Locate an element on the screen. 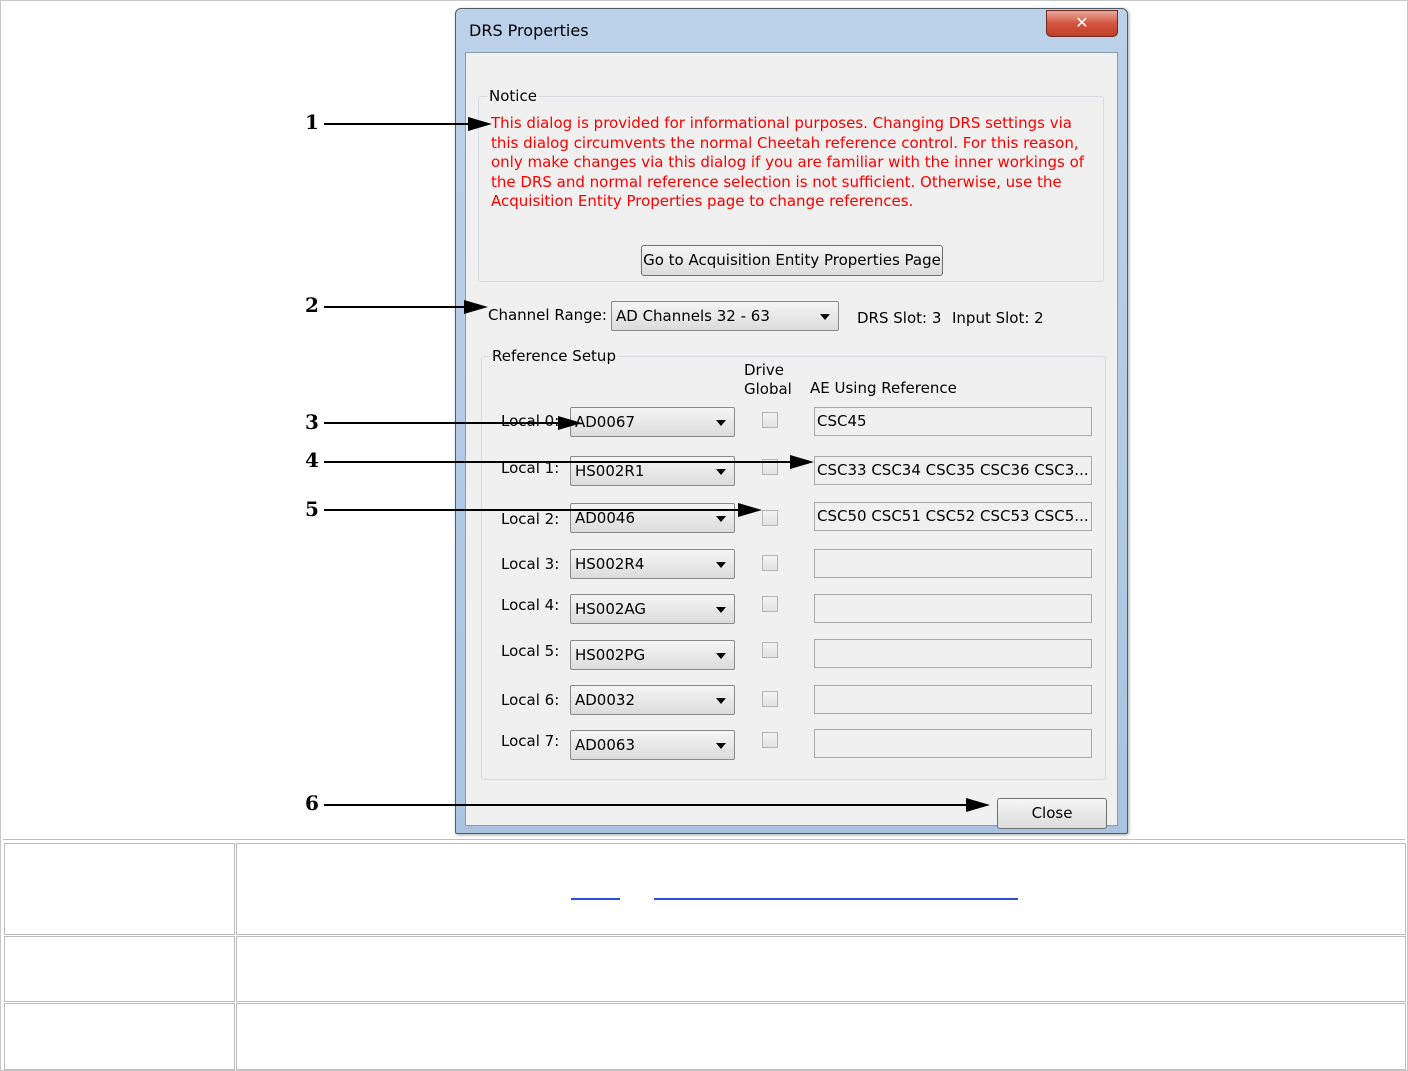 Image resolution: width=1408 pixels, height=1071 pixels. drs-slot-label: DRS Slot: 3 is located at coordinates (899, 318).